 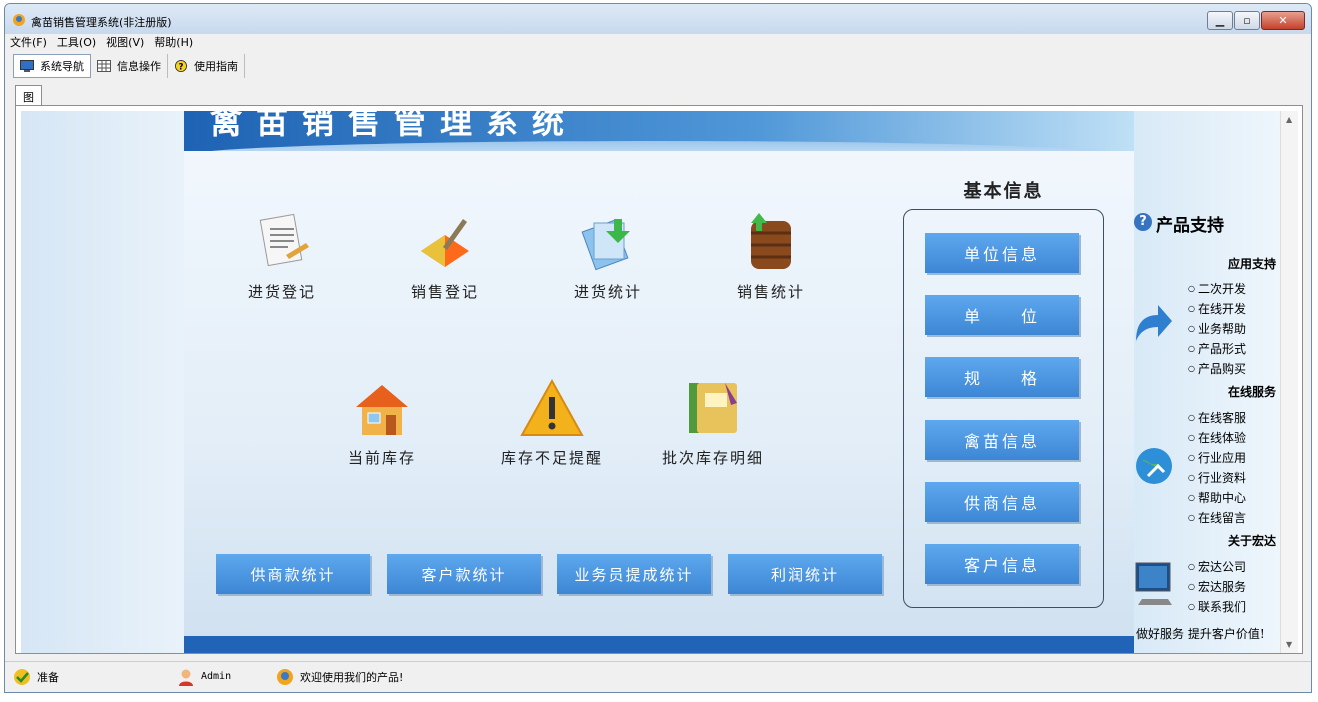 I want to click on status-user: Admin, so click(x=204, y=677).